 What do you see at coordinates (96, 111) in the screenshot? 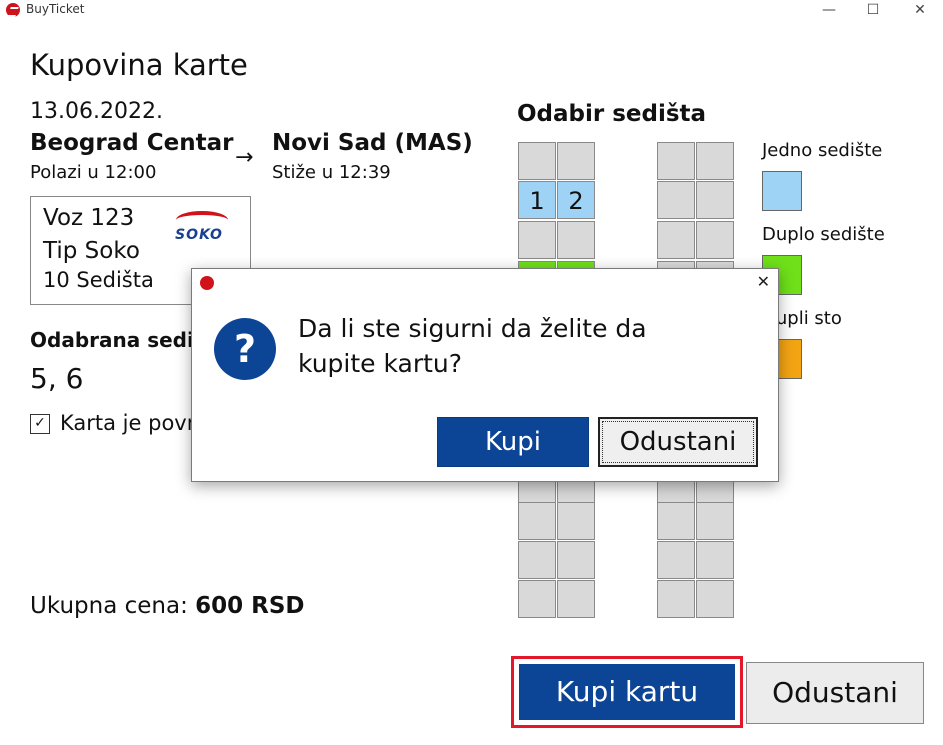
I see `trip-date: 13.06.2022.` at bounding box center [96, 111].